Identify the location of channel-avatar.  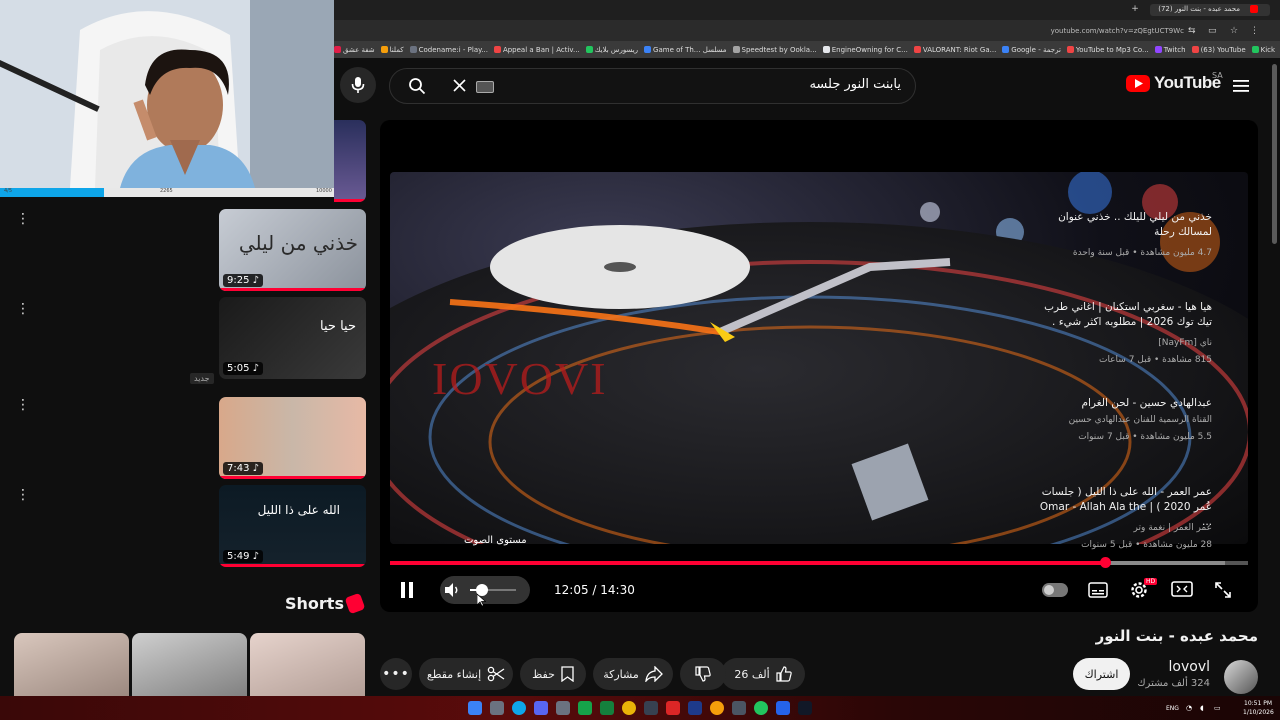
(1241, 677).